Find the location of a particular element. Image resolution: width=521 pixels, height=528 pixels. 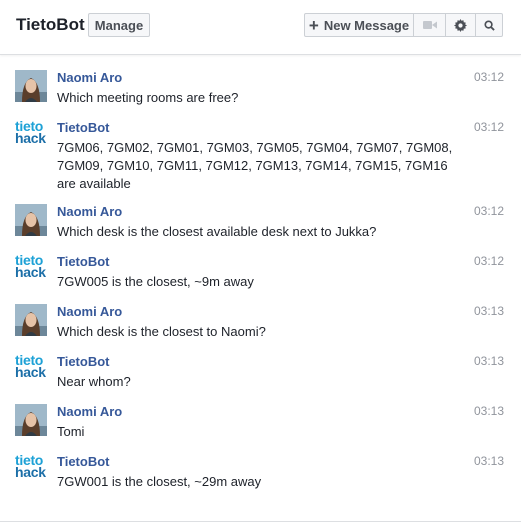

search-icon is located at coordinates (489, 25).